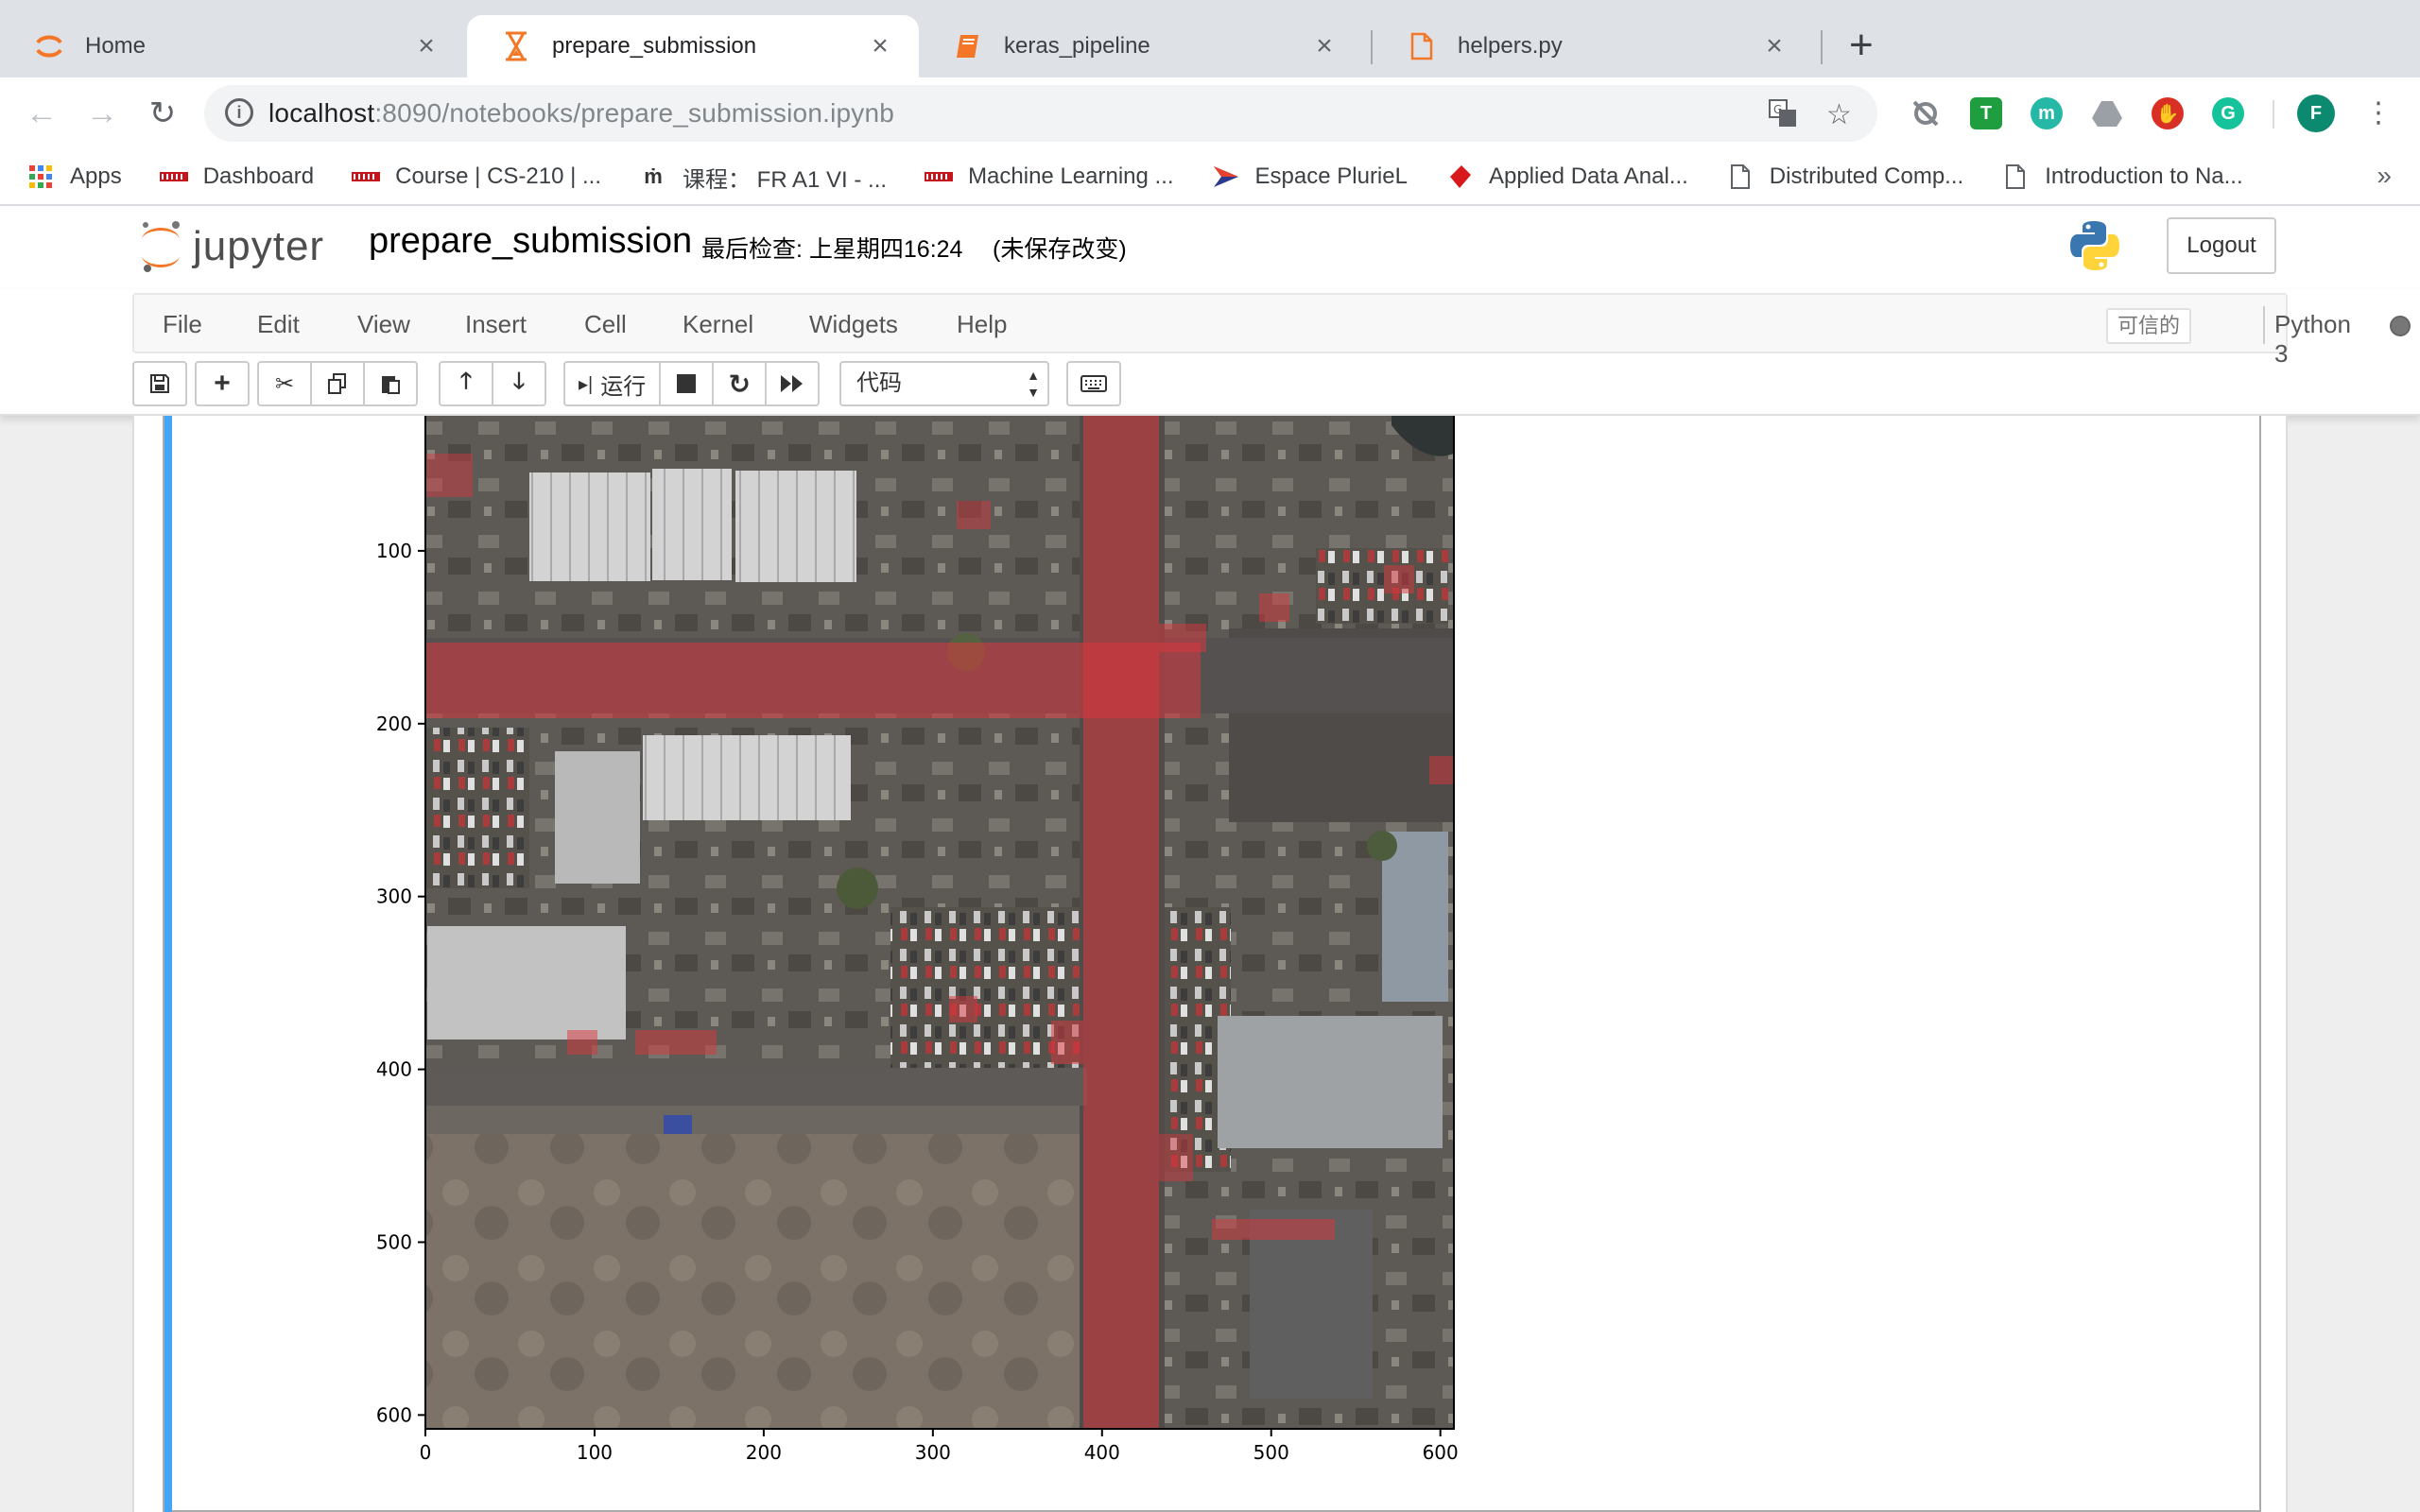 This screenshot has height=1512, width=2420. What do you see at coordinates (693, 46) in the screenshot?
I see `tab-prepare-submission: prepare_submission ×` at bounding box center [693, 46].